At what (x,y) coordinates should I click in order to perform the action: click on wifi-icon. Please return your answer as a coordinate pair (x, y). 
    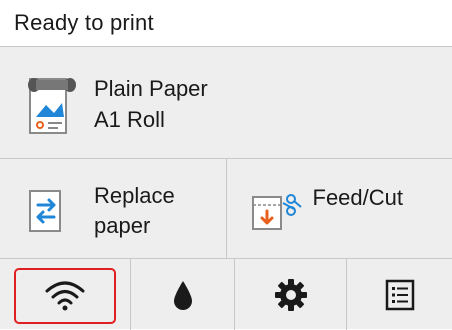
    Looking at the image, I should click on (65, 295).